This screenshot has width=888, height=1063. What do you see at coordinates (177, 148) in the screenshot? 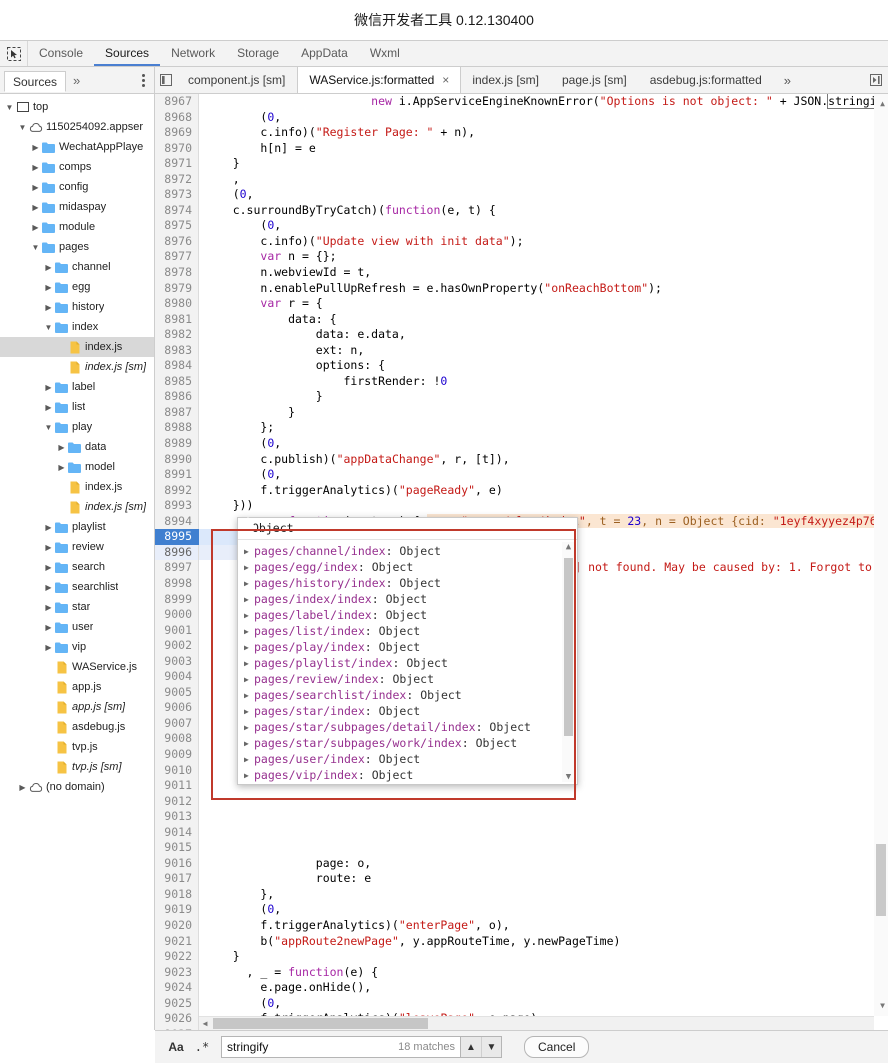
I see `line-number: 8970` at bounding box center [177, 148].